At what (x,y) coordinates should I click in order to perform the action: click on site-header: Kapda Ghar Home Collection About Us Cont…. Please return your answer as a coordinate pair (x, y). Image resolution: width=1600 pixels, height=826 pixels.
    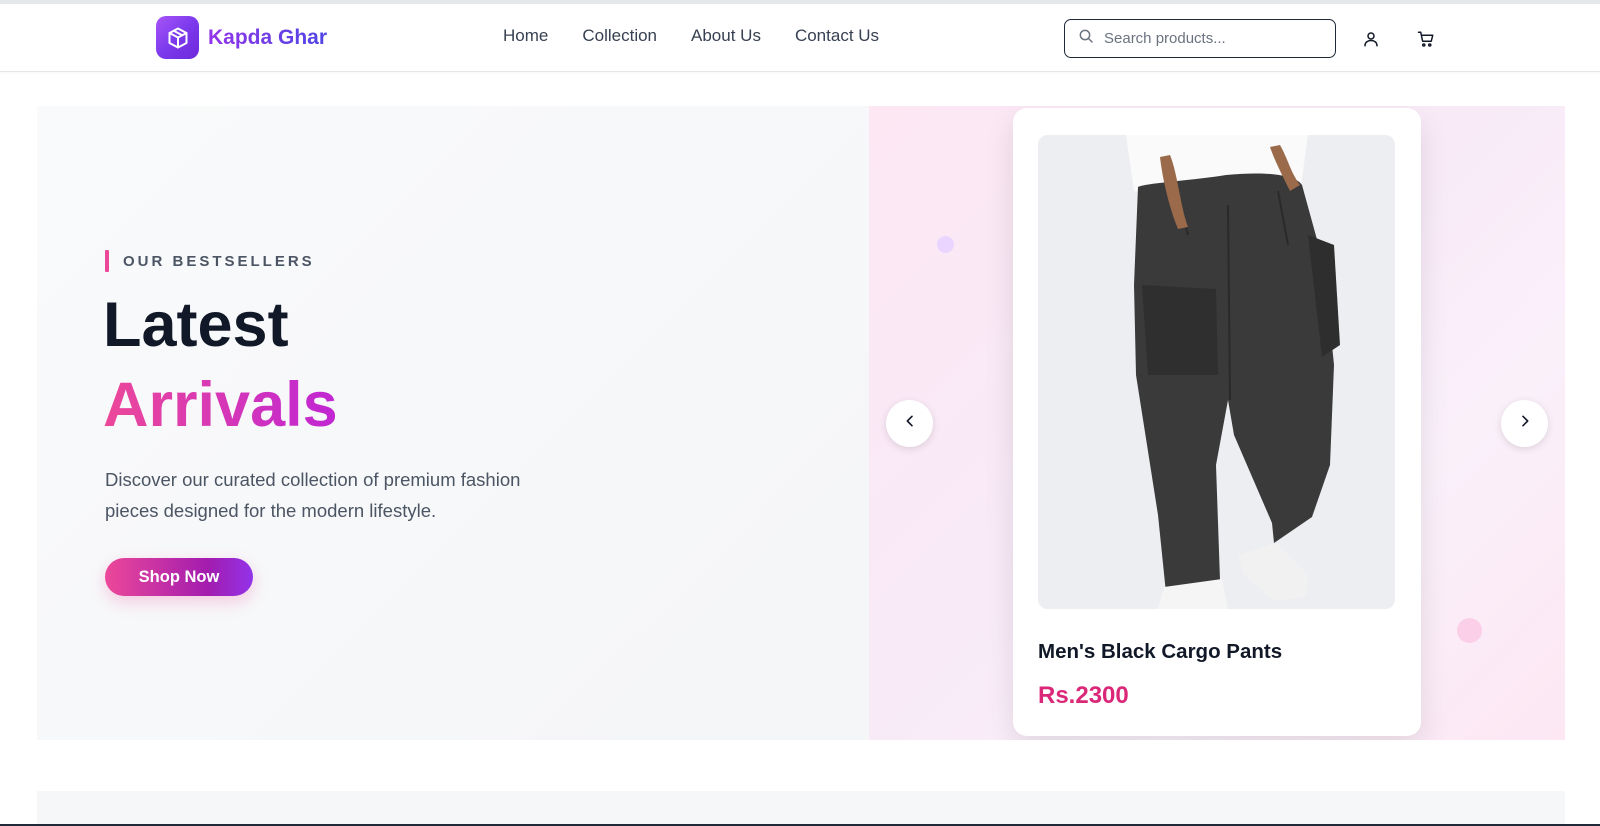
    Looking at the image, I should click on (800, 38).